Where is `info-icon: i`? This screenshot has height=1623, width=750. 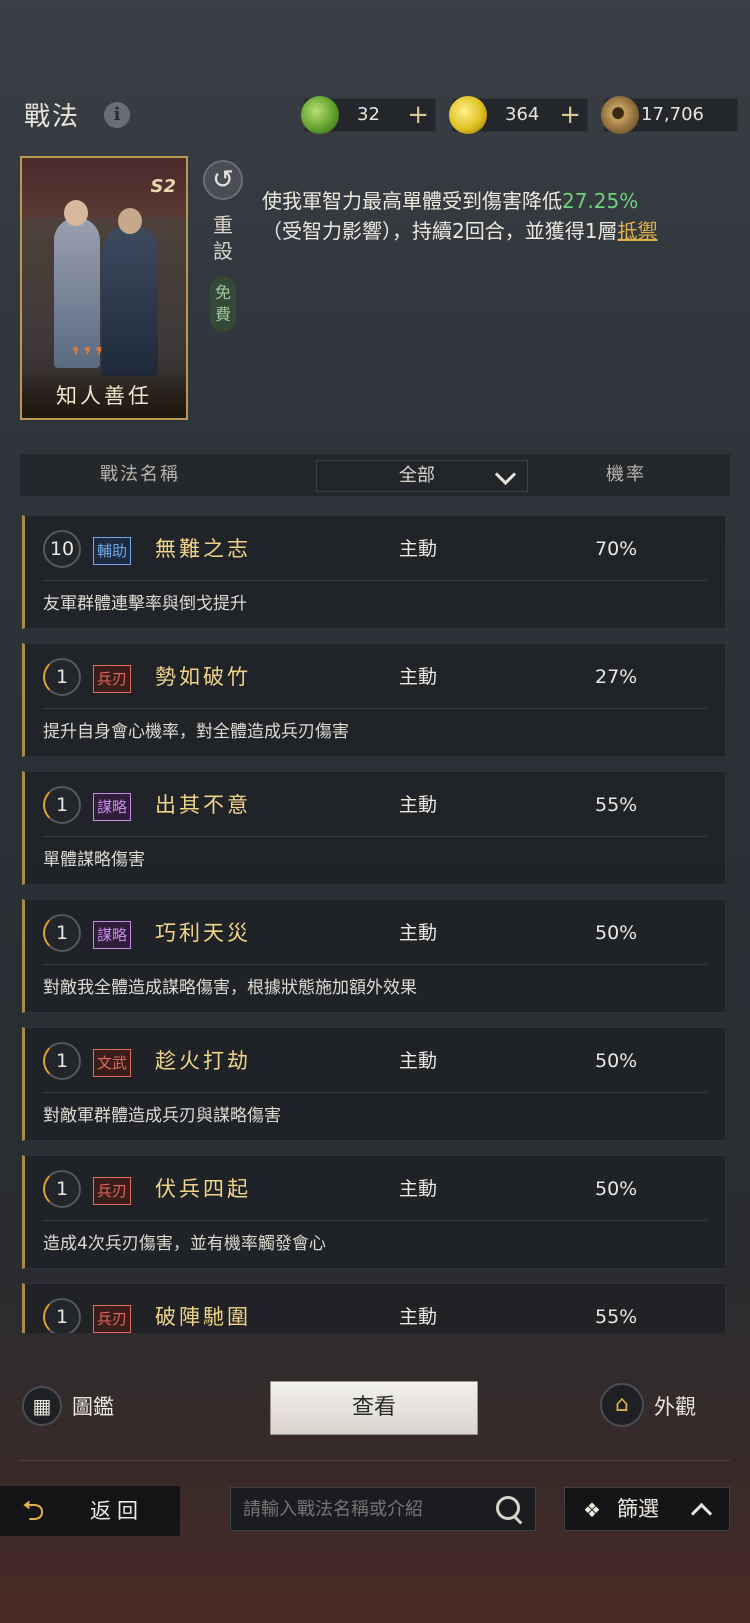
info-icon: i is located at coordinates (117, 115).